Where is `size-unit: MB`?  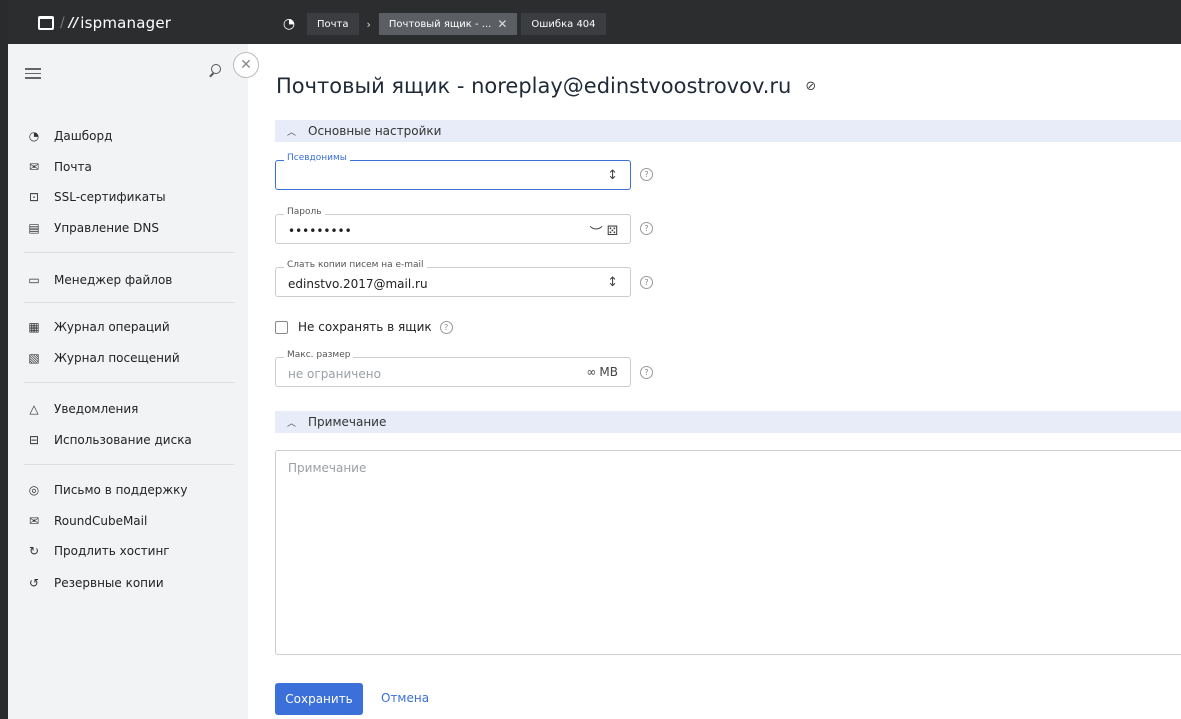 size-unit: MB is located at coordinates (608, 372).